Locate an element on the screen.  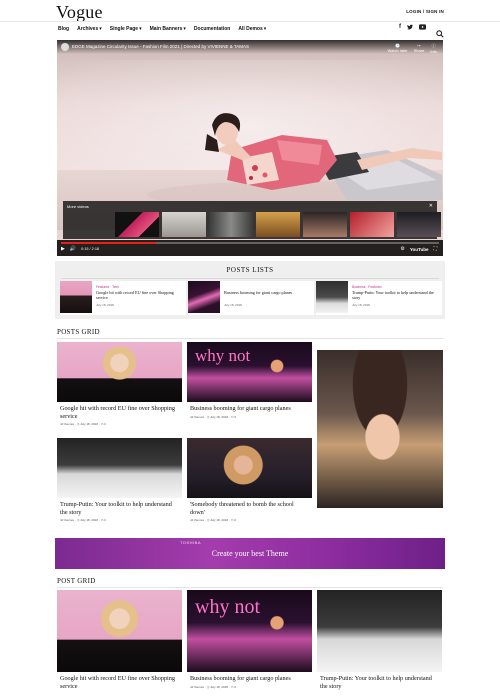
more-videos-label: More videos is located at coordinates (78, 206).